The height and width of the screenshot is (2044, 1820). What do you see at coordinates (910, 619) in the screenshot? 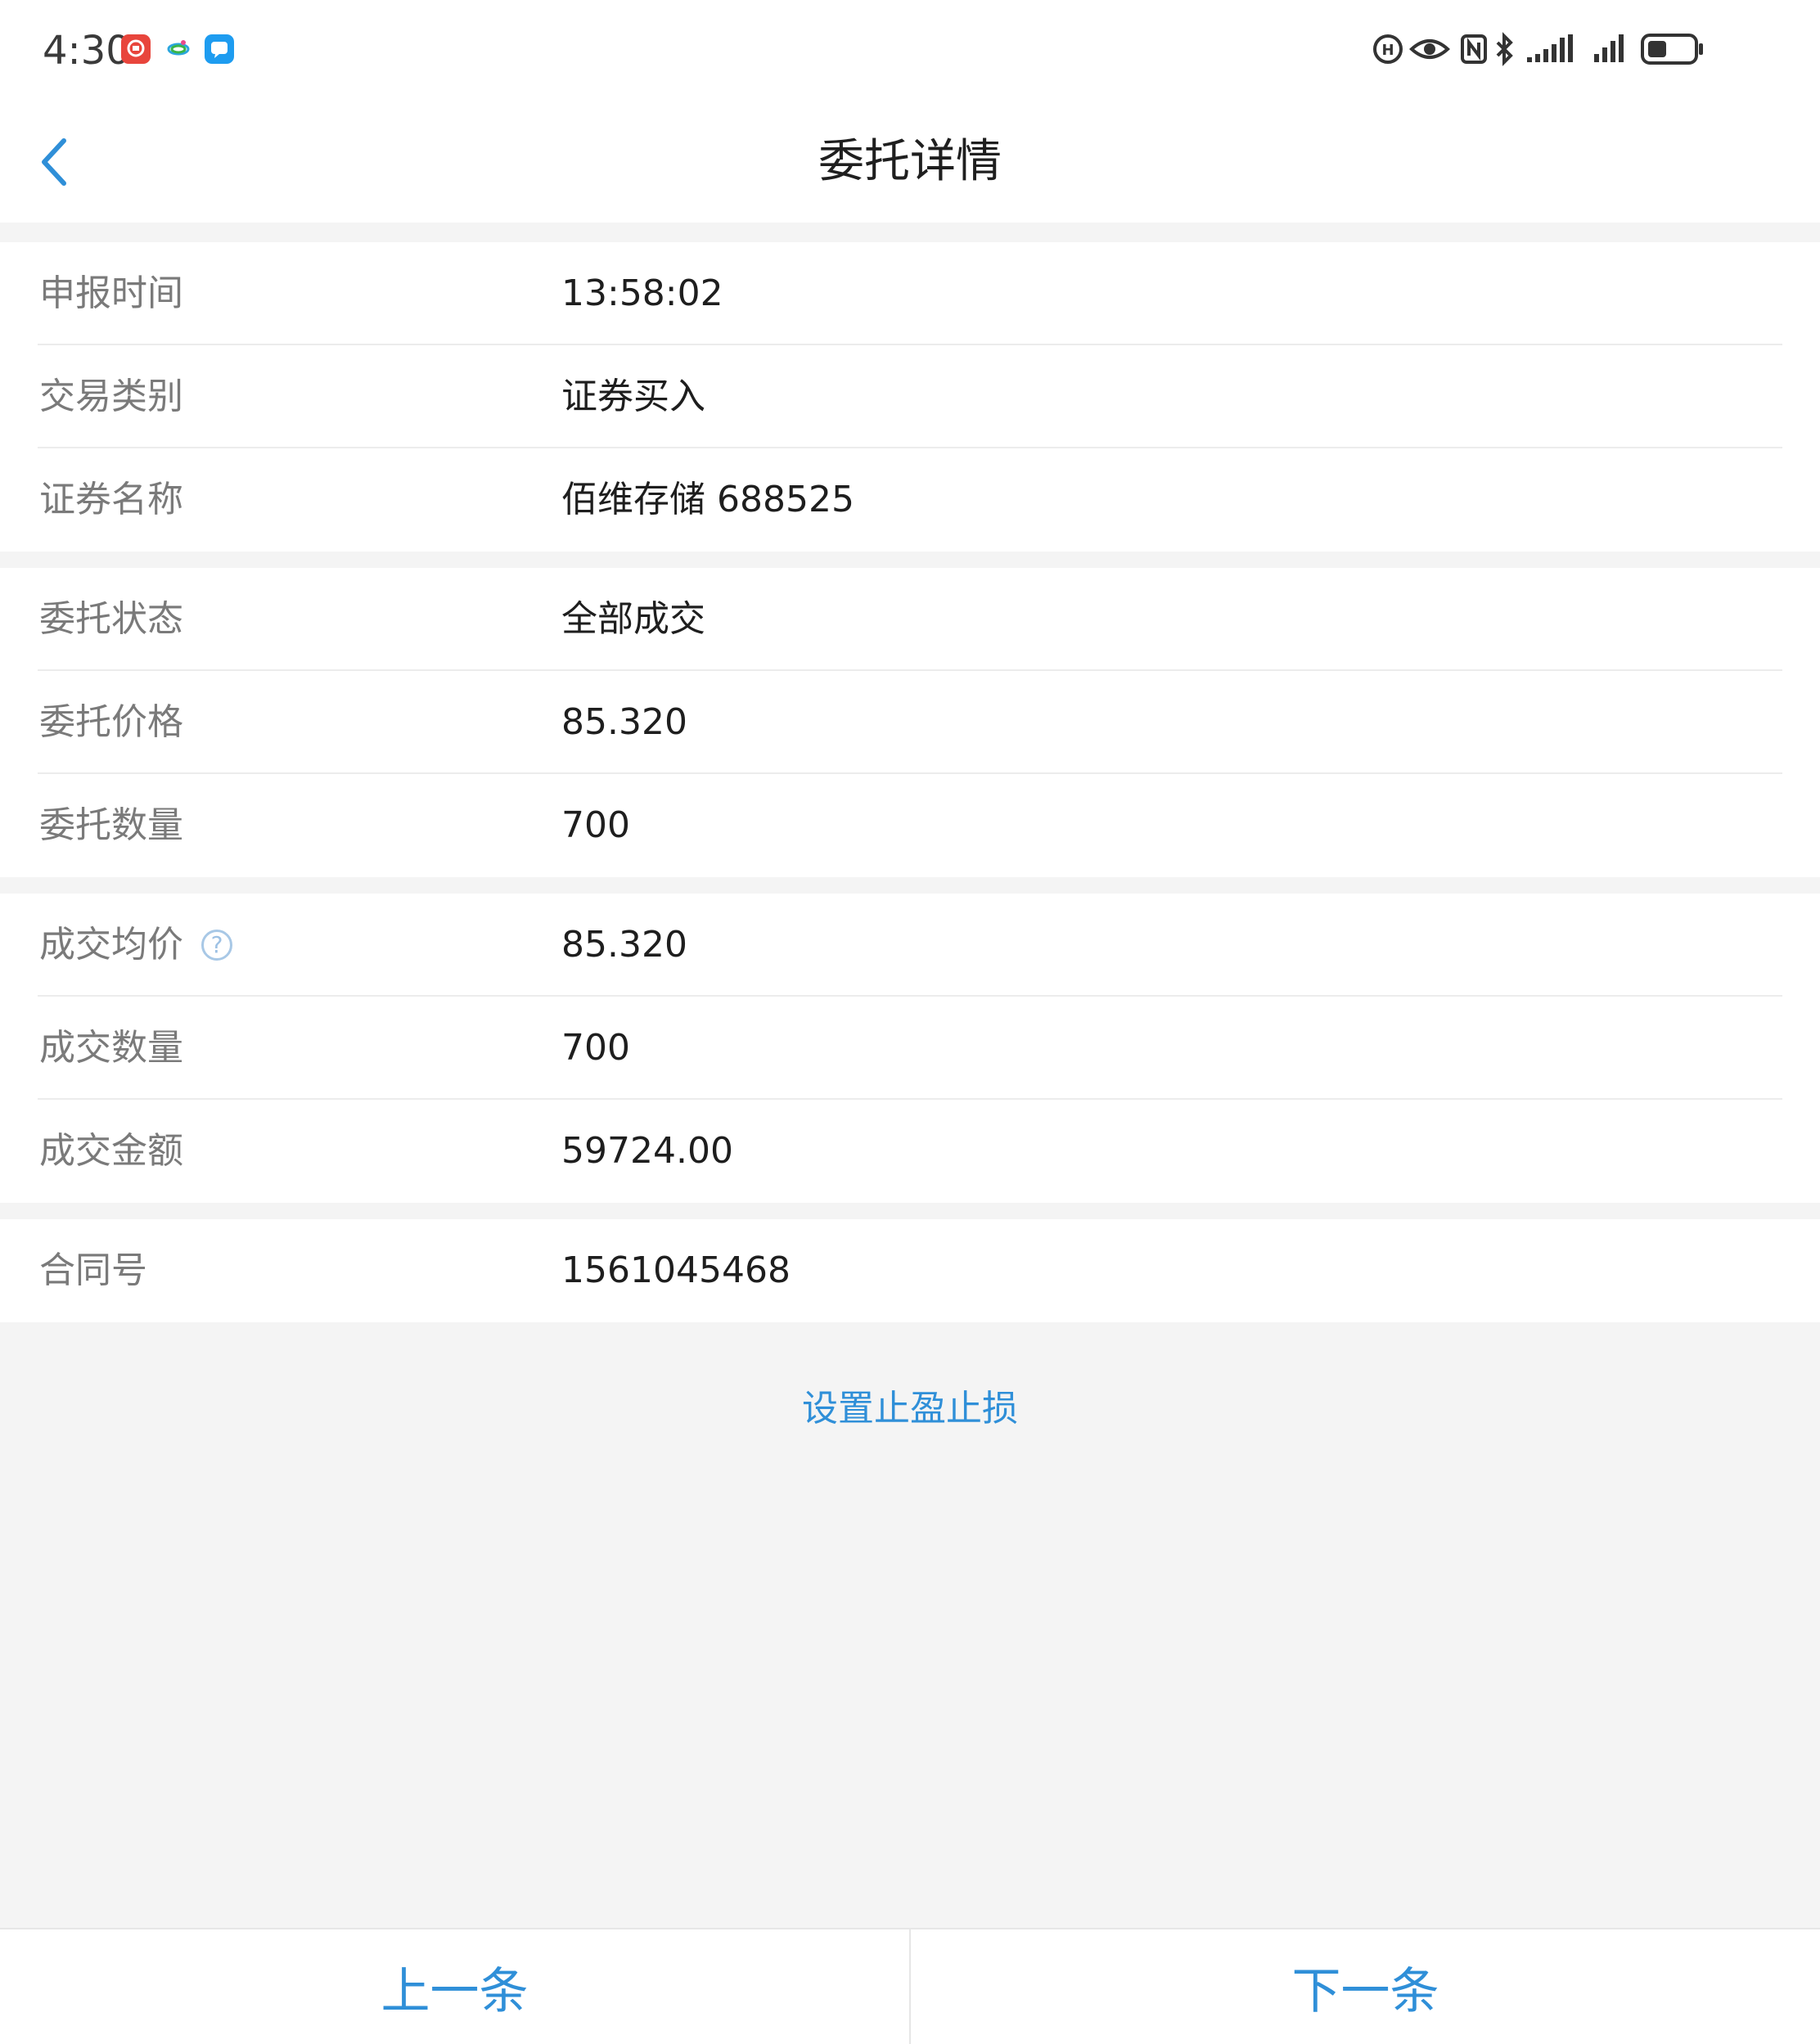
I see `detail-row-order-status: 委托状态 全部成交` at bounding box center [910, 619].